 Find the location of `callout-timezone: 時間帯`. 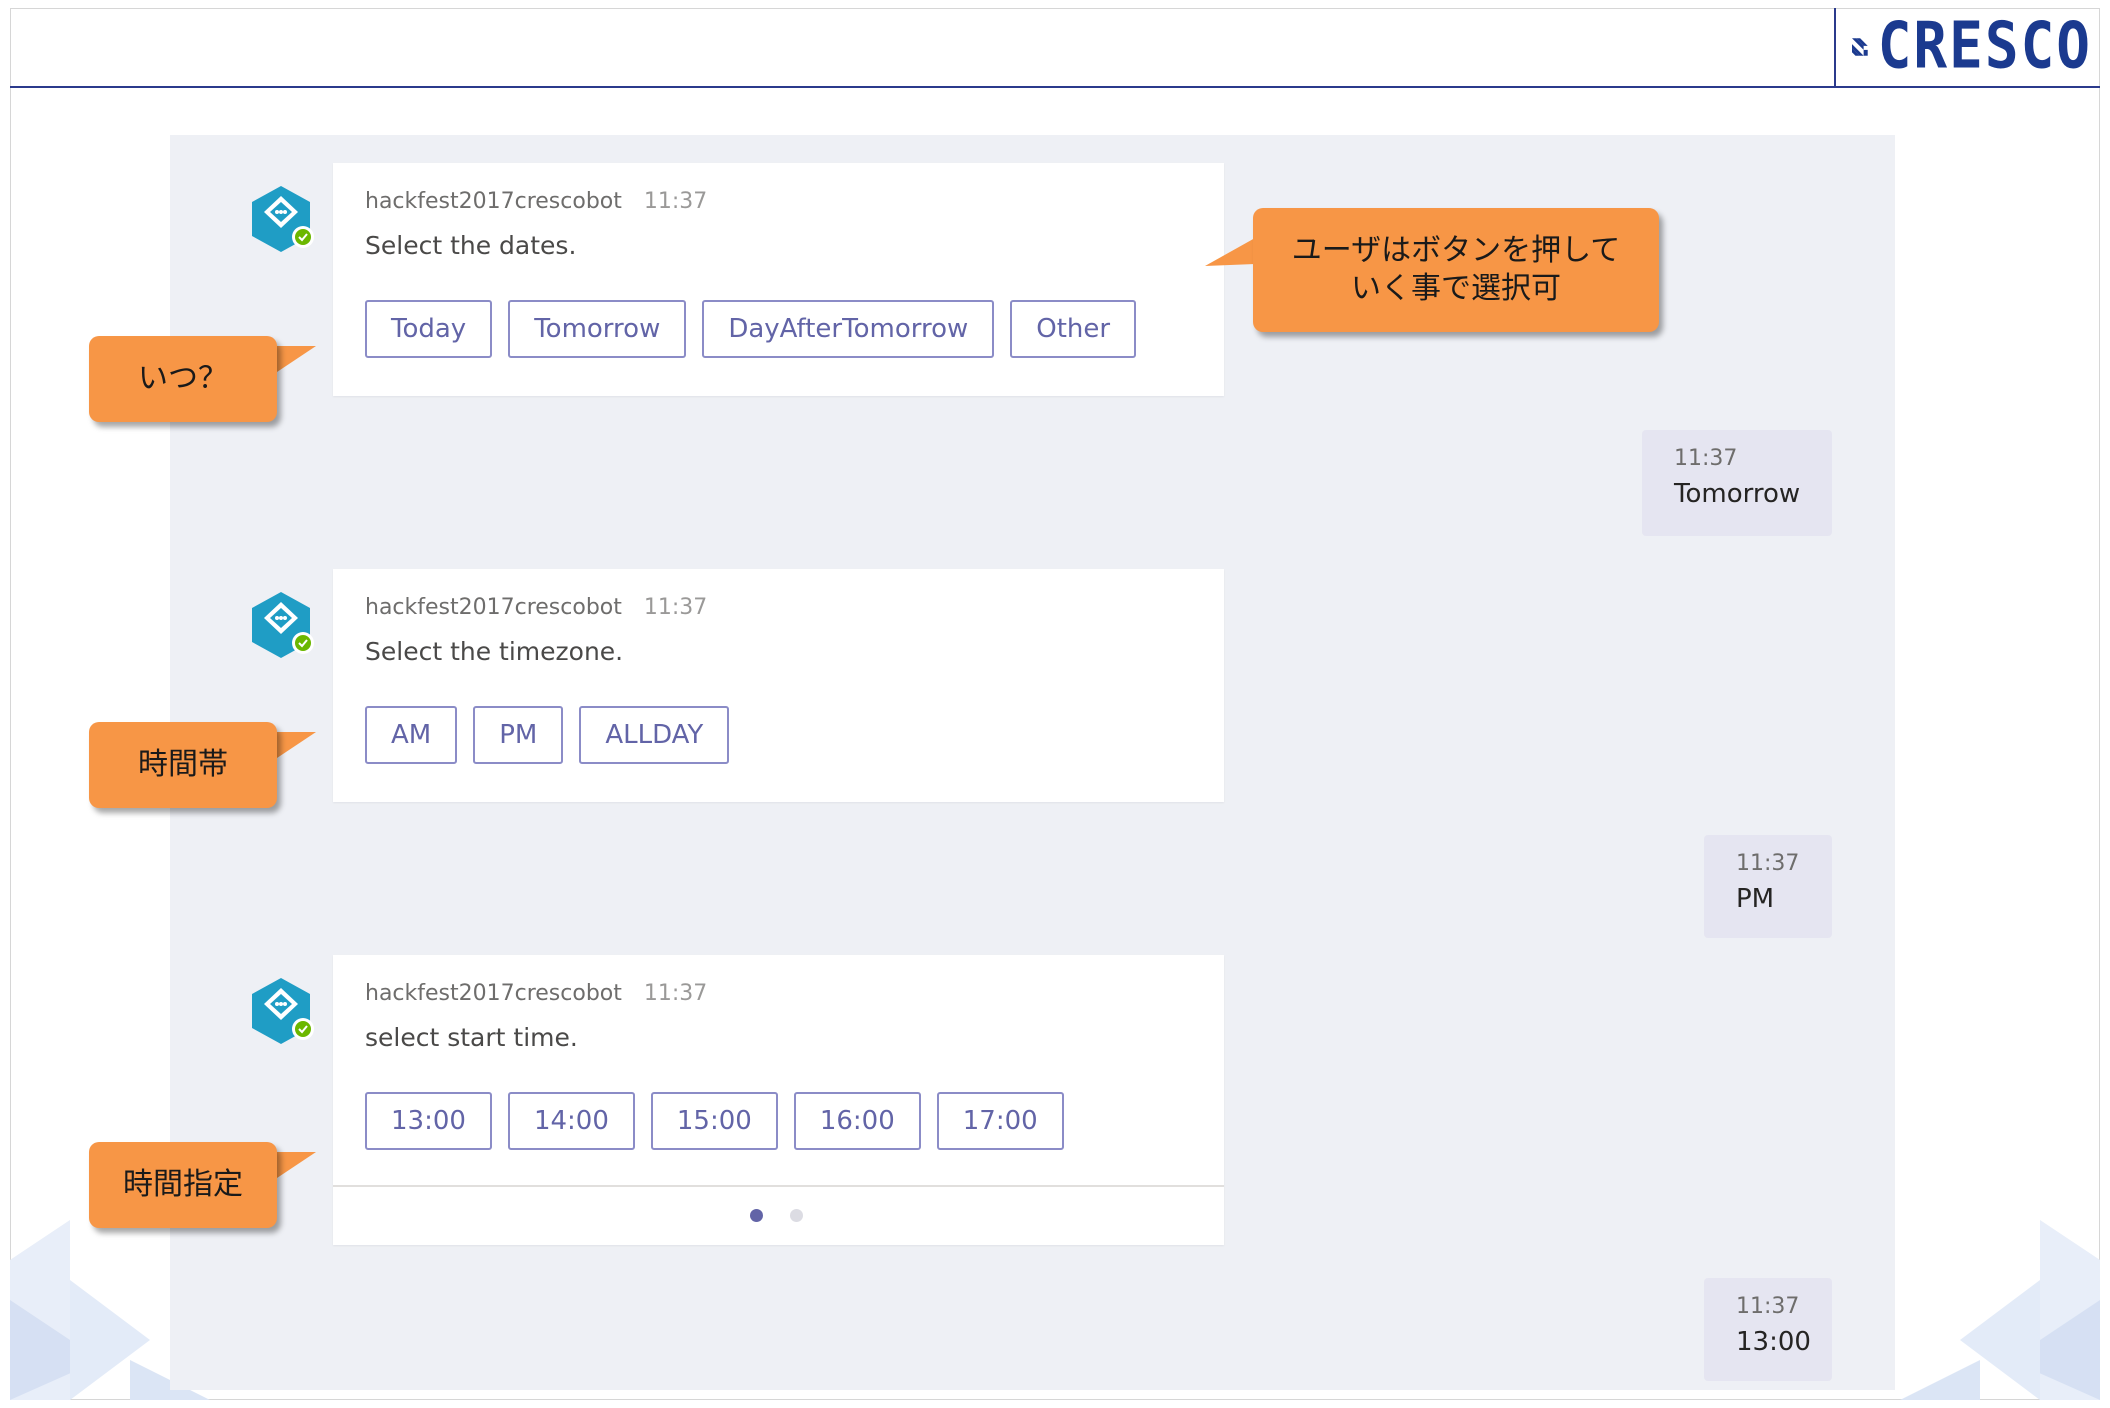

callout-timezone: 時間帯 is located at coordinates (183, 765).